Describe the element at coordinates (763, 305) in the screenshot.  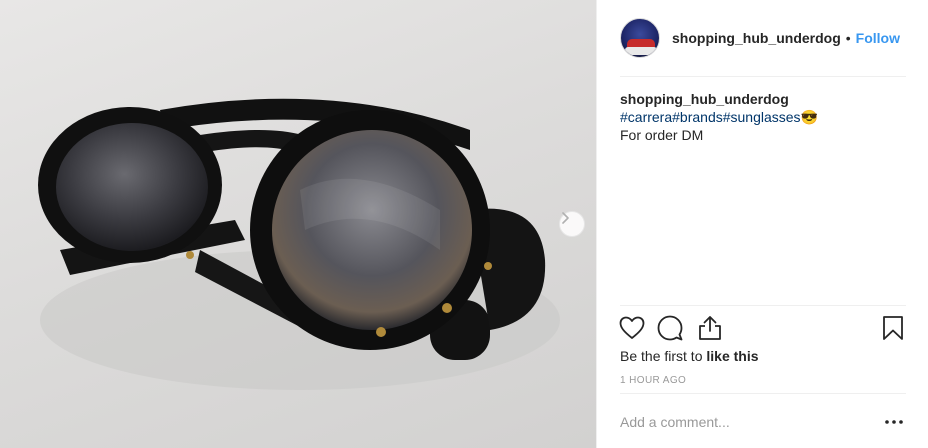
I see `actions-divider` at that location.